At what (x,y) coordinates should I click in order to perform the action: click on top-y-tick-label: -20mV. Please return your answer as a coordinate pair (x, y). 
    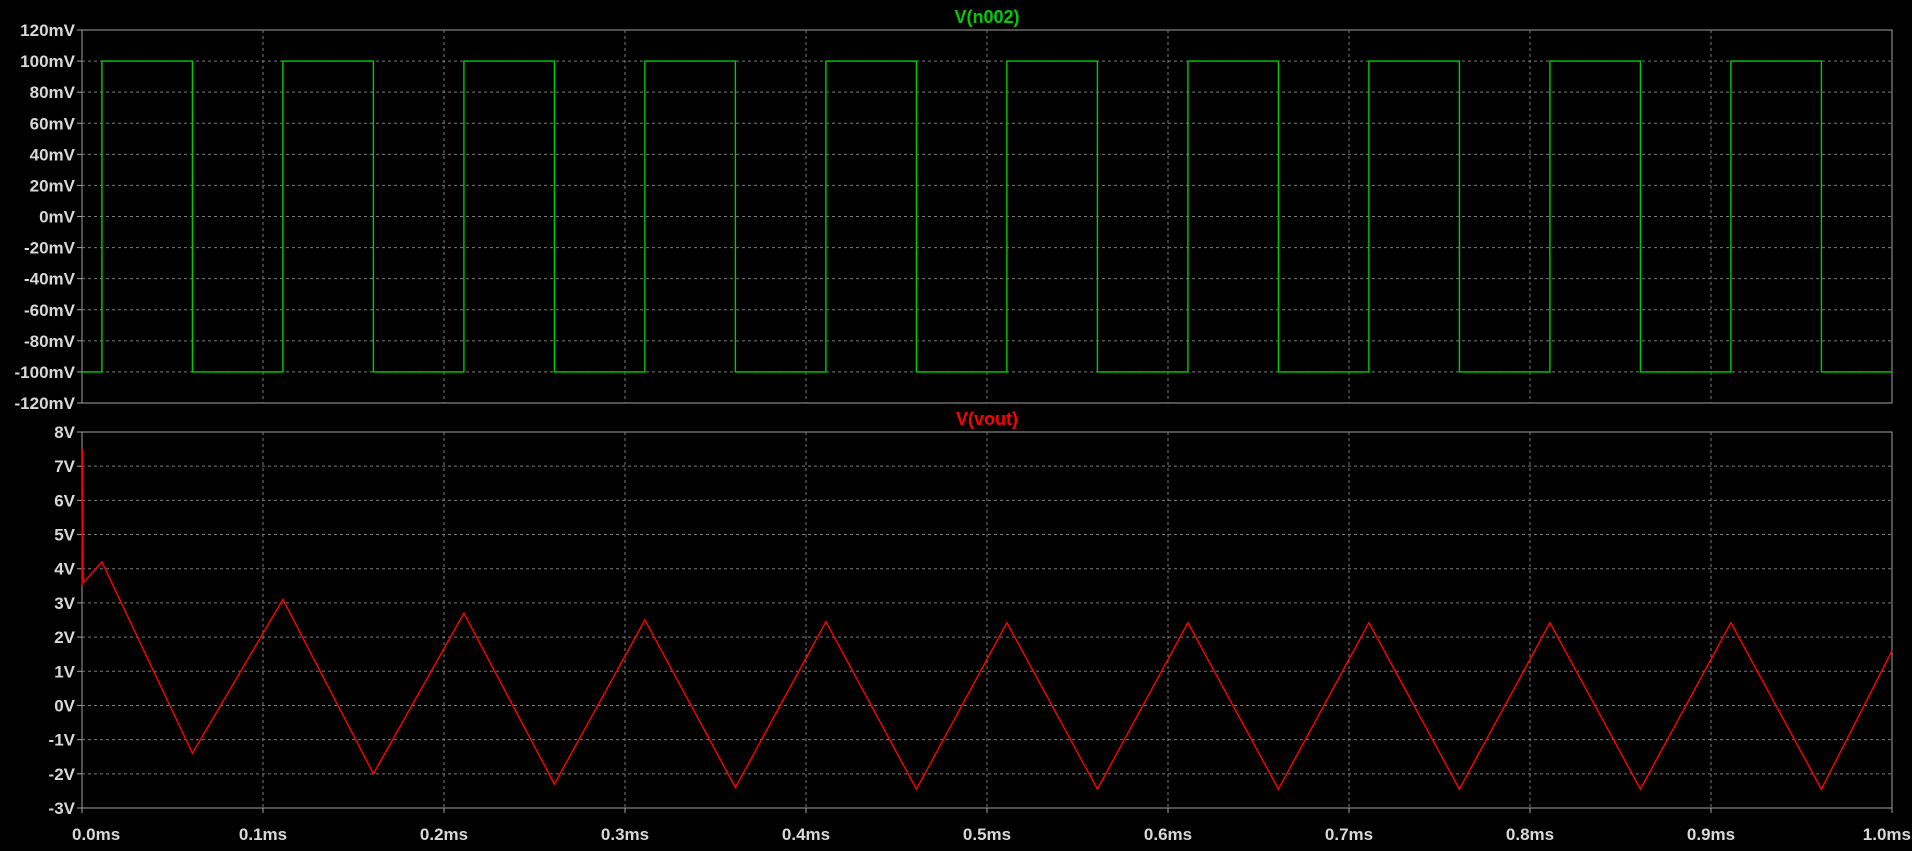
    Looking at the image, I should click on (50, 248).